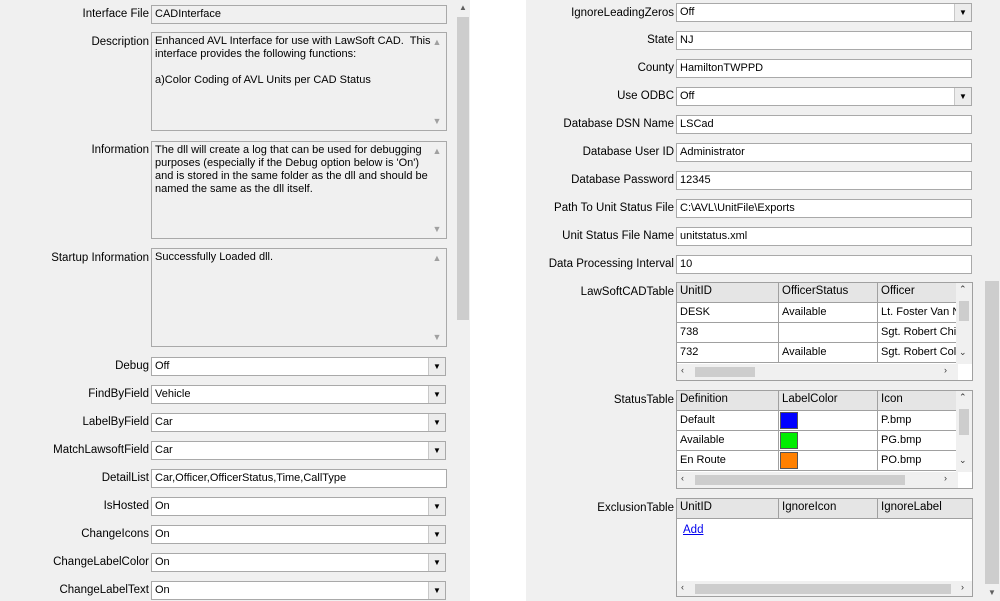 Image resolution: width=1000 pixels, height=601 pixels. What do you see at coordinates (298, 422) in the screenshot?
I see `label-by-field-select: Car ▼` at bounding box center [298, 422].